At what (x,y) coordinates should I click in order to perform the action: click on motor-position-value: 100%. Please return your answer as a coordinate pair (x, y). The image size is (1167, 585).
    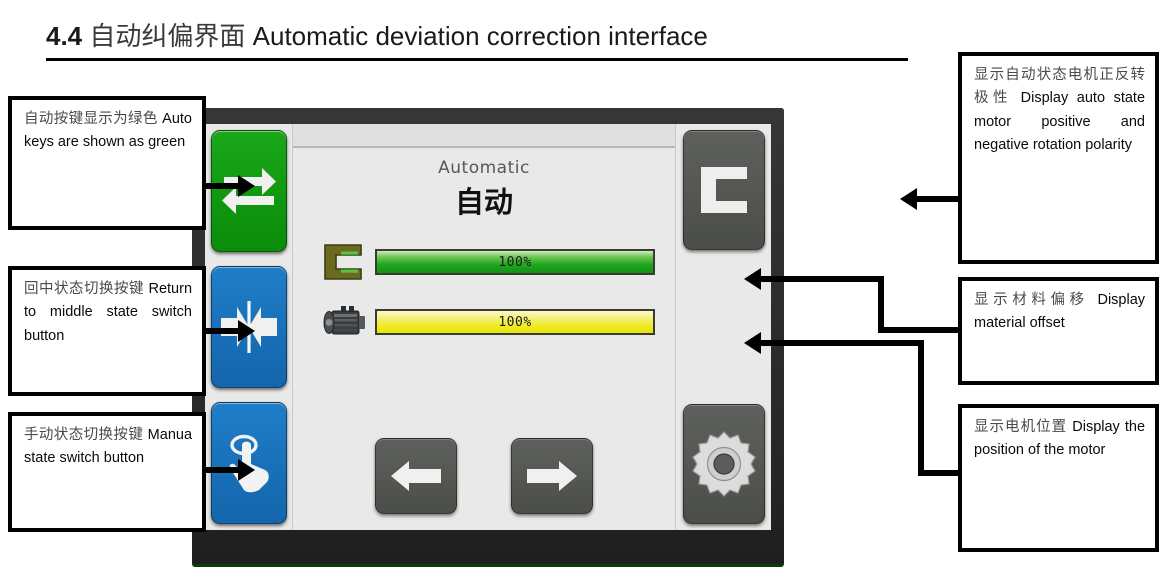
    Looking at the image, I should click on (515, 322).